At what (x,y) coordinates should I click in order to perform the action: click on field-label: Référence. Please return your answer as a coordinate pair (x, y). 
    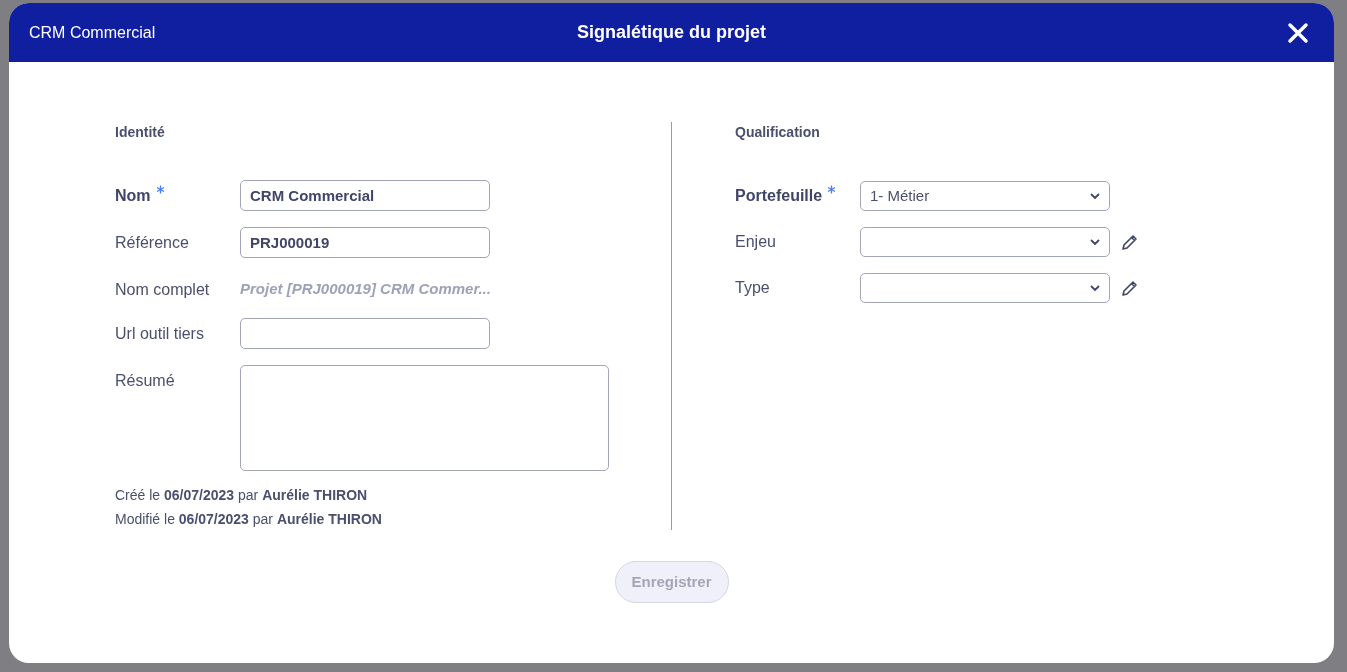
    Looking at the image, I should click on (152, 243).